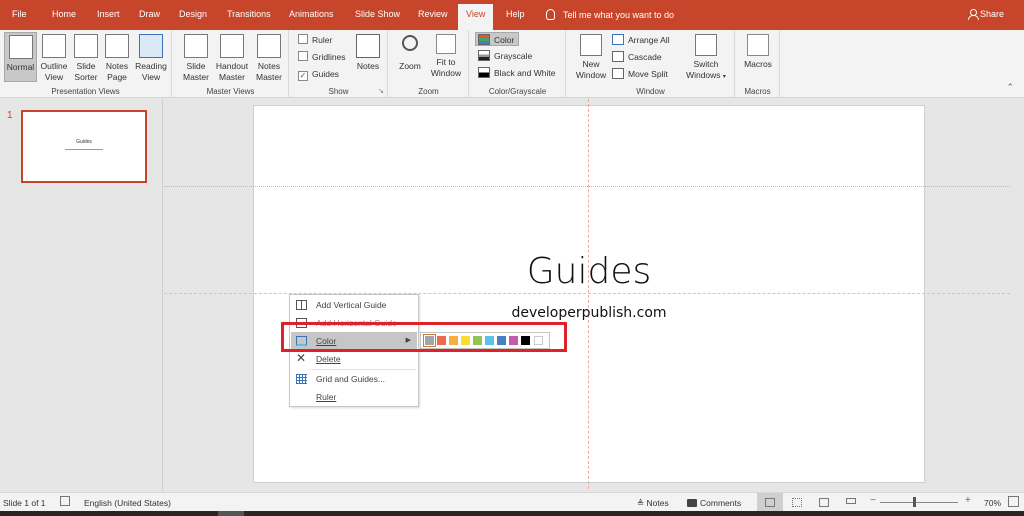  What do you see at coordinates (618, 39) in the screenshot?
I see `arrange-all-icon` at bounding box center [618, 39].